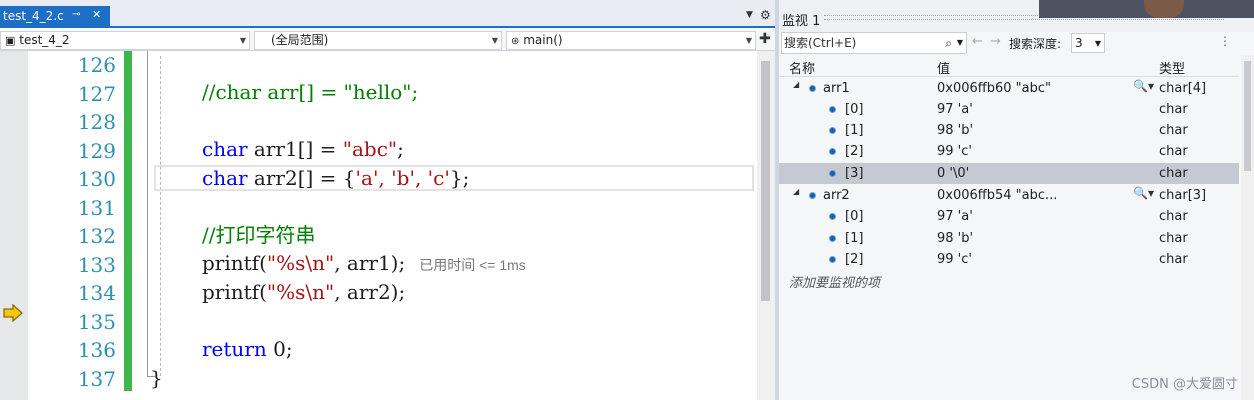 This screenshot has width=1254, height=400. I want to click on member-combo-value: main(), so click(543, 40).